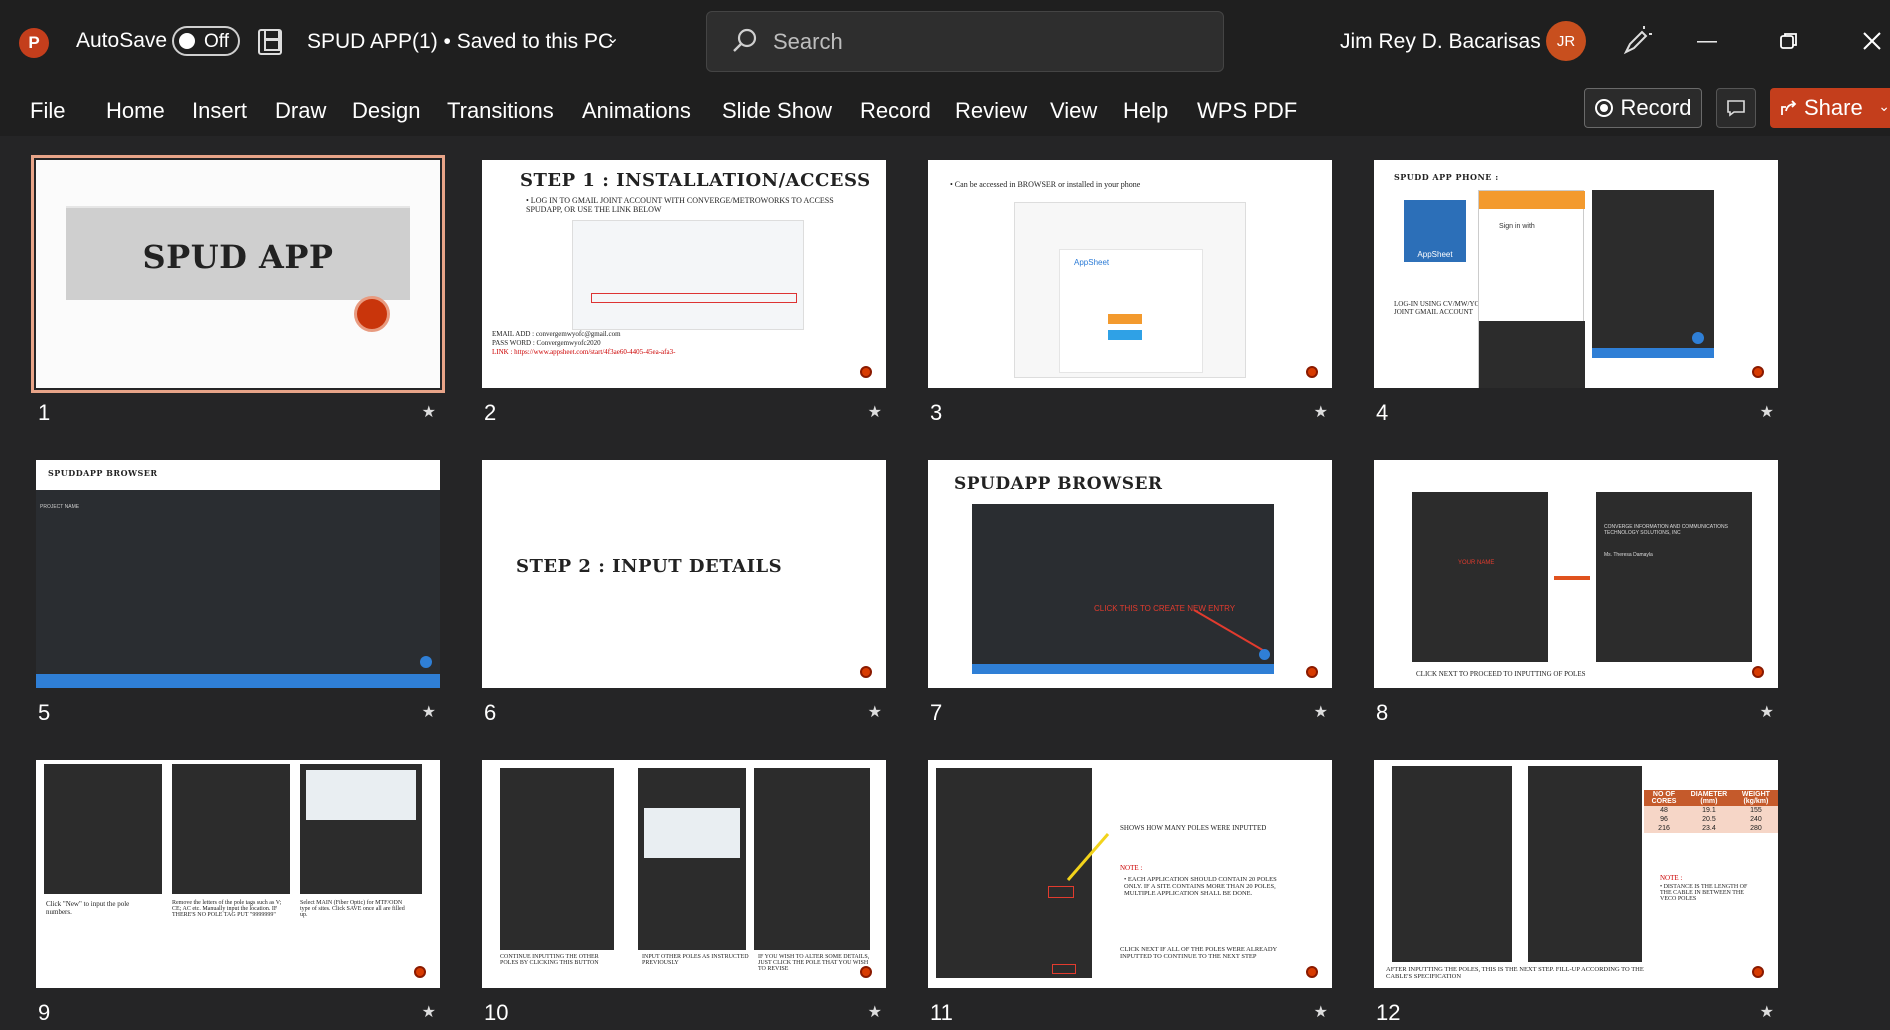 This screenshot has height=1030, width=1890. Describe the element at coordinates (1064, 969) in the screenshot. I see `next-highlight` at that location.